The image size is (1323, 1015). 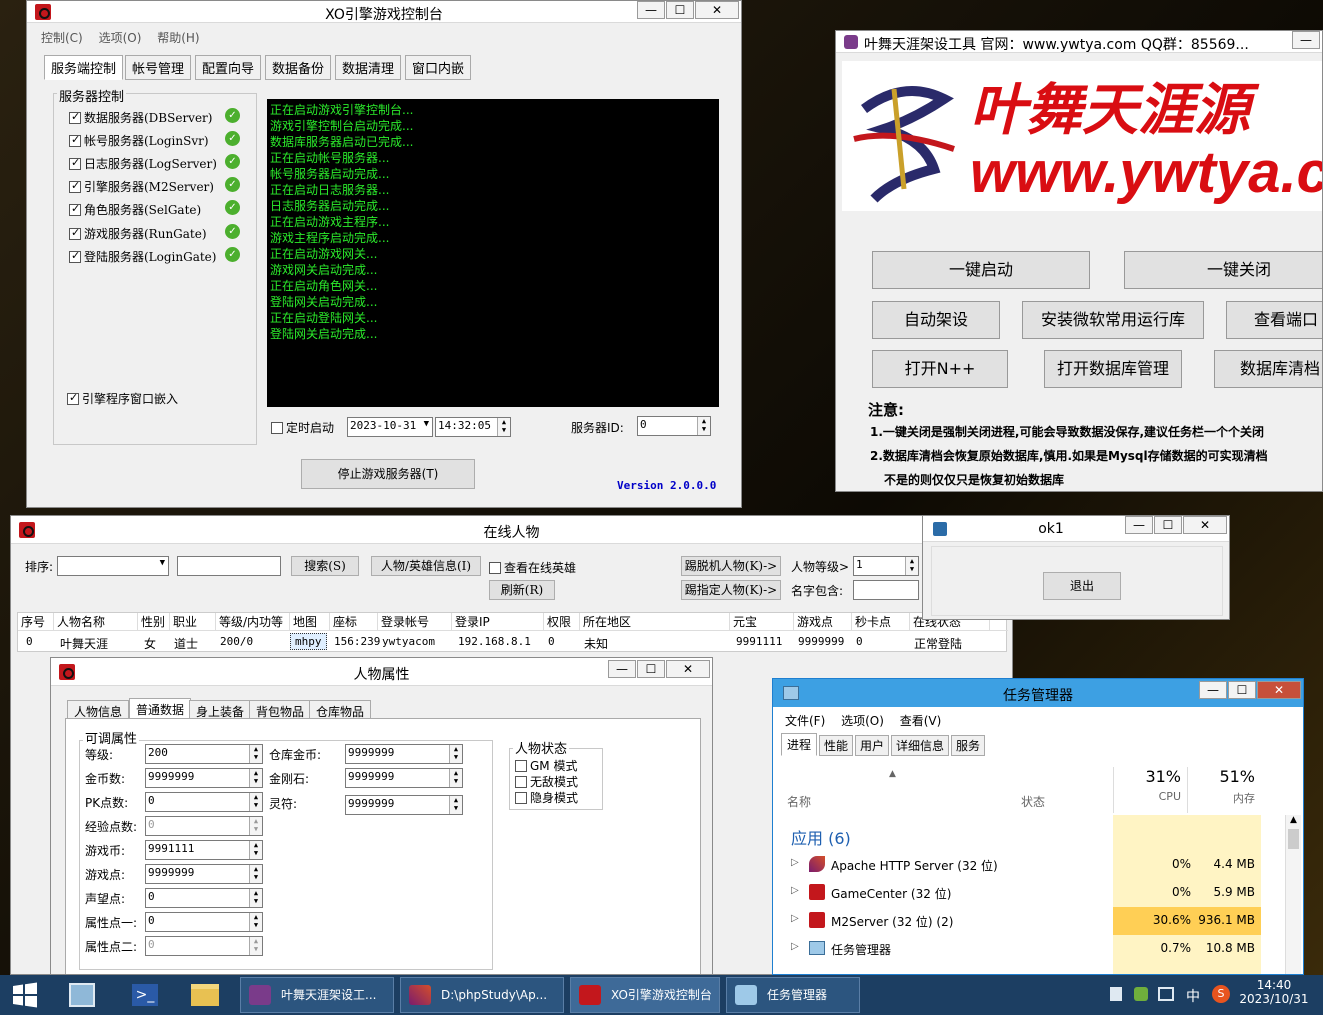 What do you see at coordinates (1116, 994) in the screenshot?
I see `notification-flag-icon` at bounding box center [1116, 994].